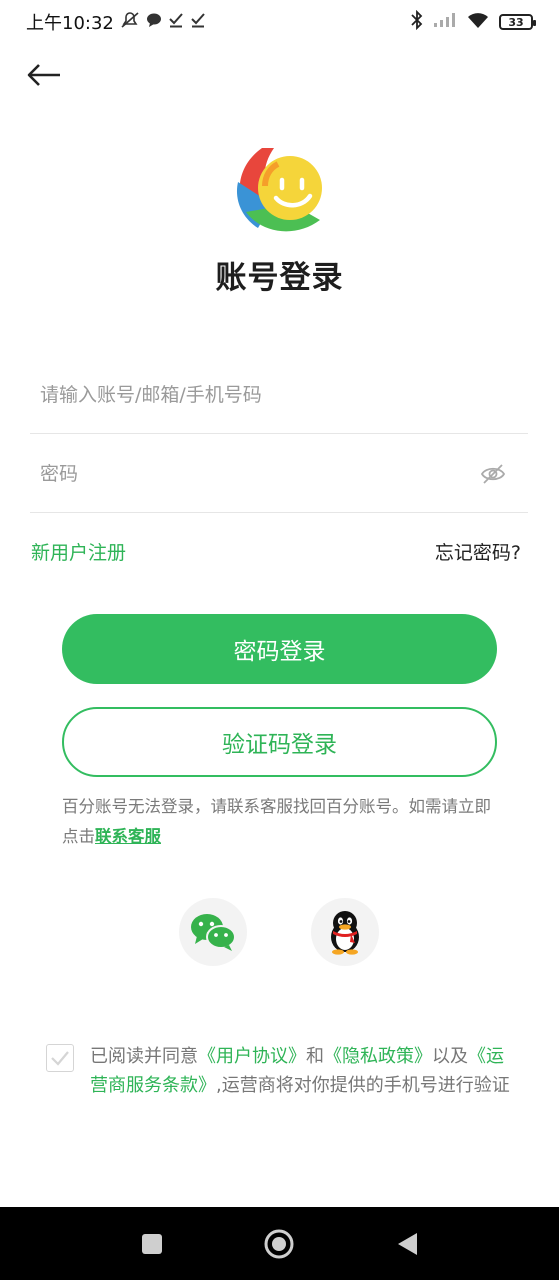 The width and height of the screenshot is (559, 1280). I want to click on password-field-row, so click(279, 474).